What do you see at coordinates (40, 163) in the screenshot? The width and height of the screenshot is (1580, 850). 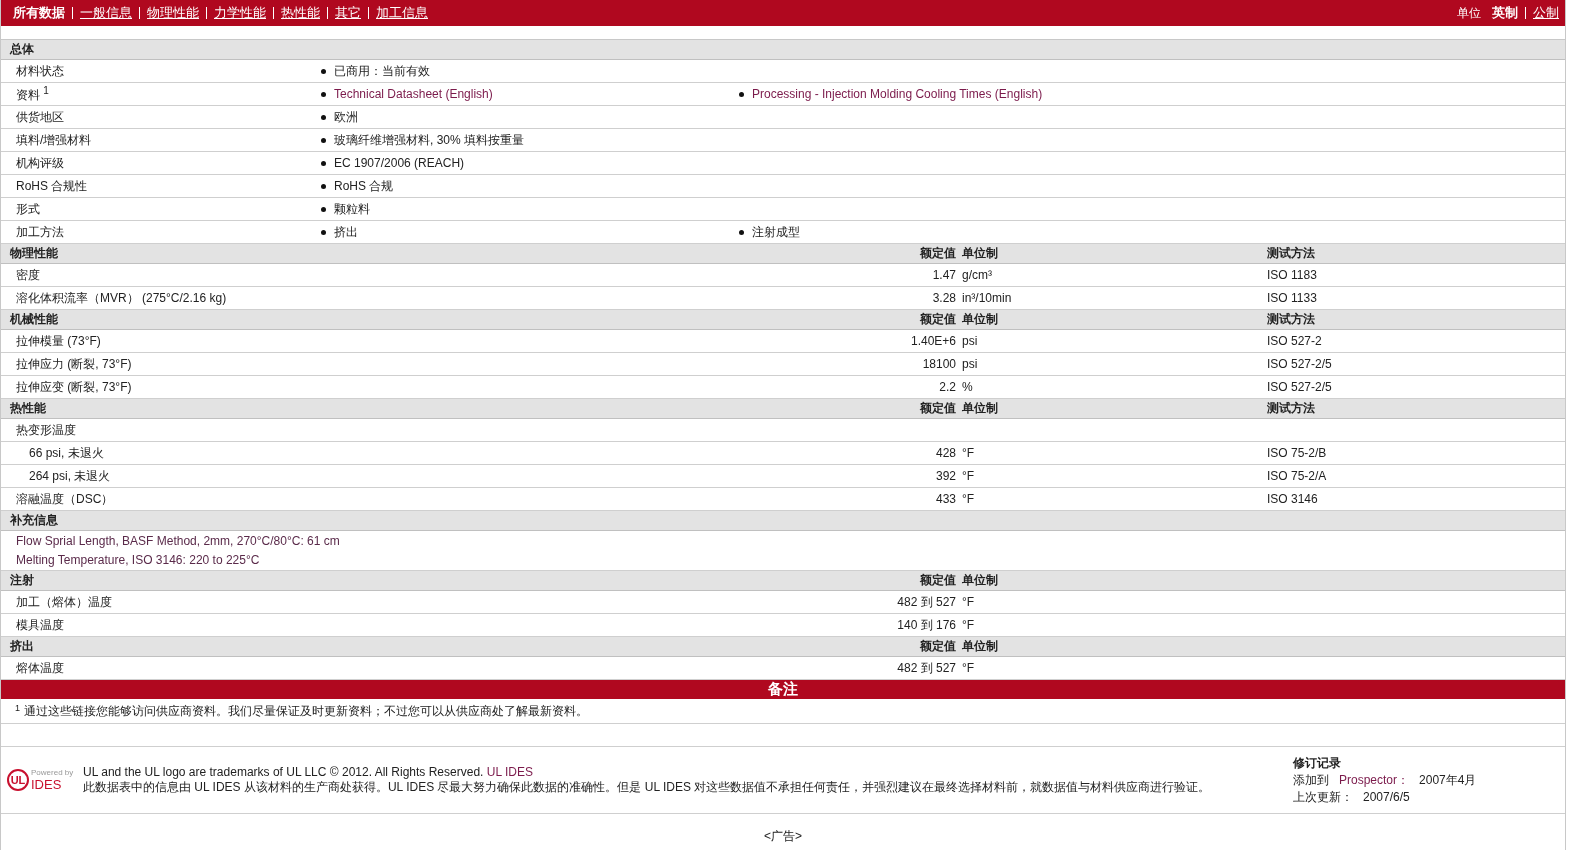 I see `row-label: 机构评级` at bounding box center [40, 163].